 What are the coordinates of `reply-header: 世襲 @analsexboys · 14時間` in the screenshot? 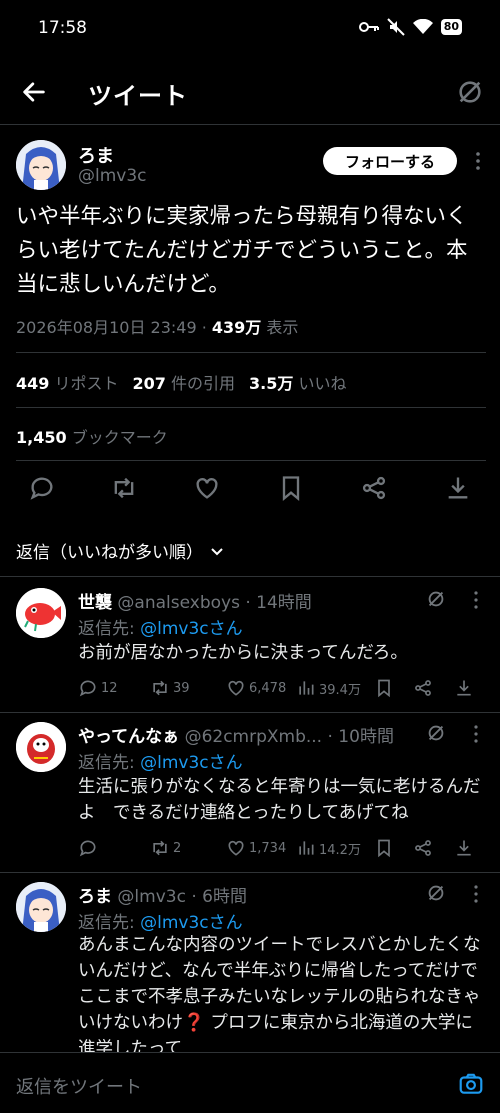 It's located at (195, 600).